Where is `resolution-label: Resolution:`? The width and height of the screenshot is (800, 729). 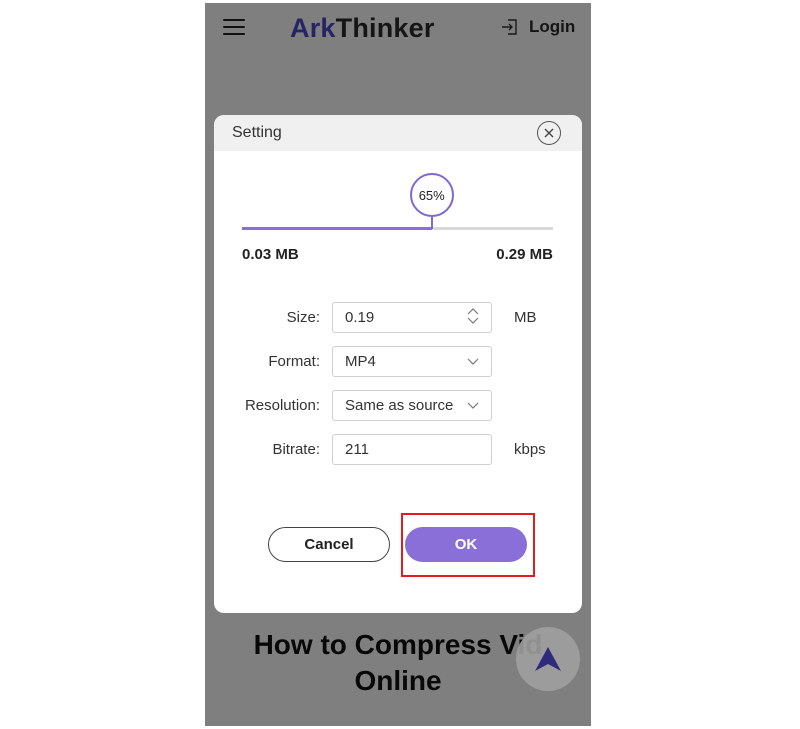
resolution-label: Resolution: is located at coordinates (282, 405).